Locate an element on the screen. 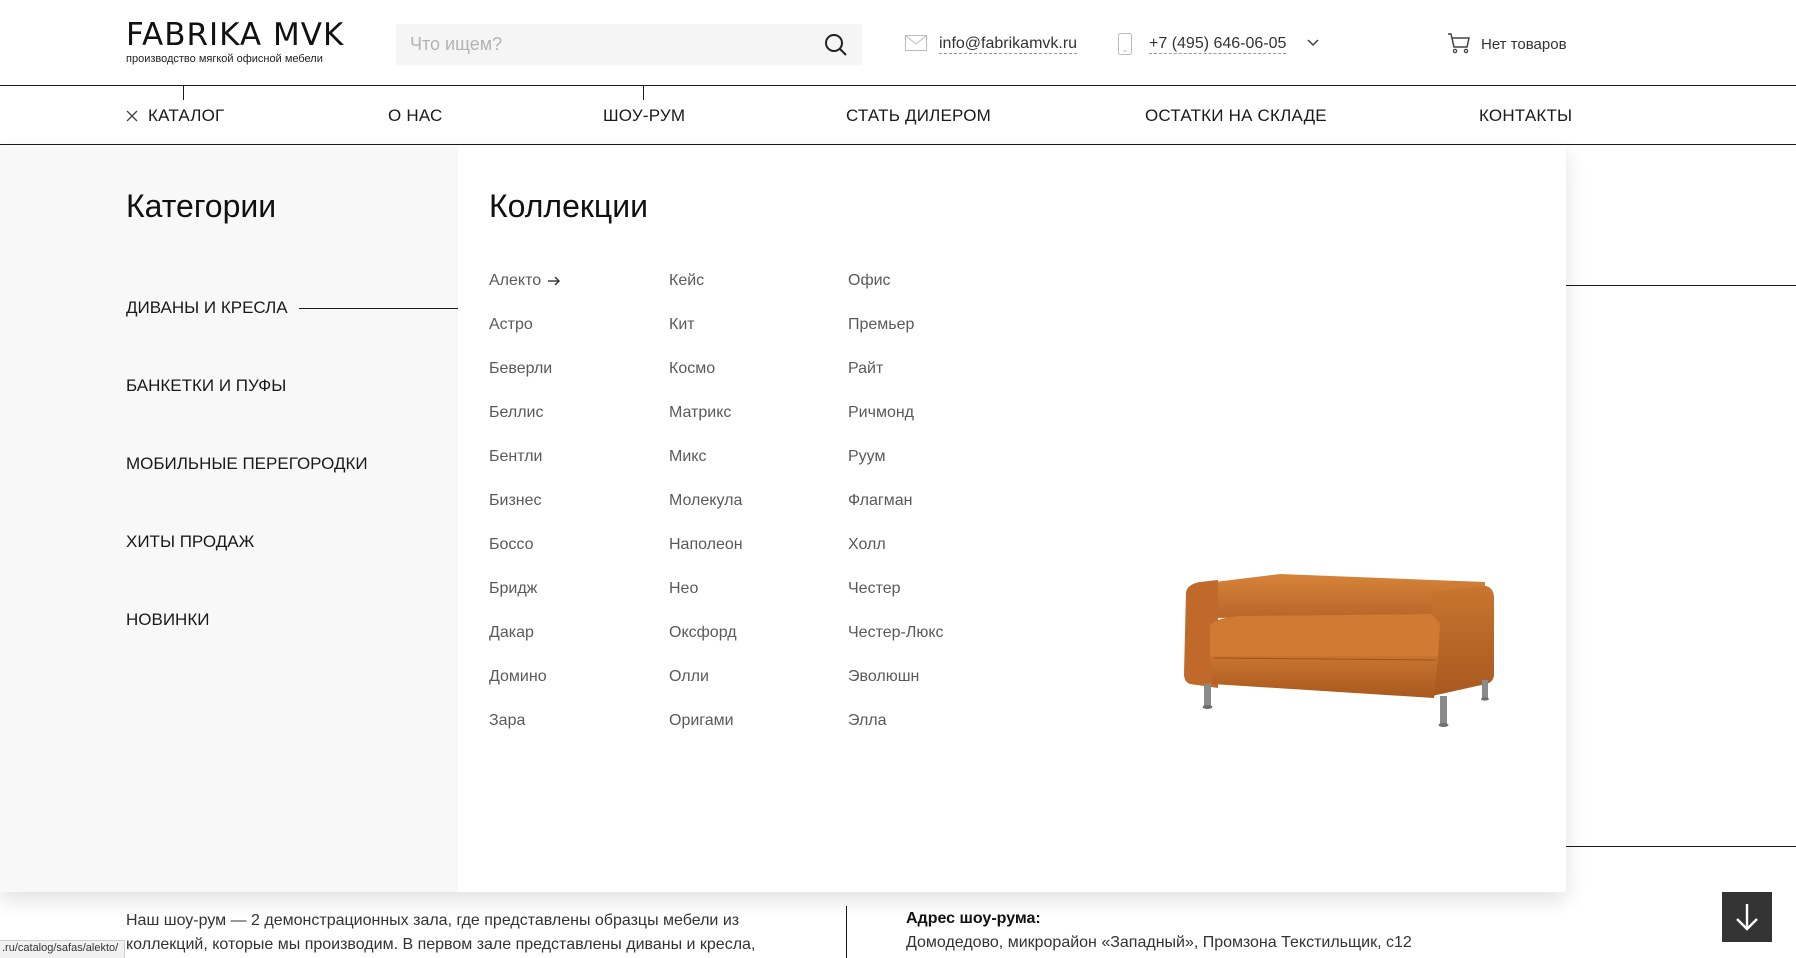  address-title: Адрес шоу-рума: is located at coordinates (973, 918).